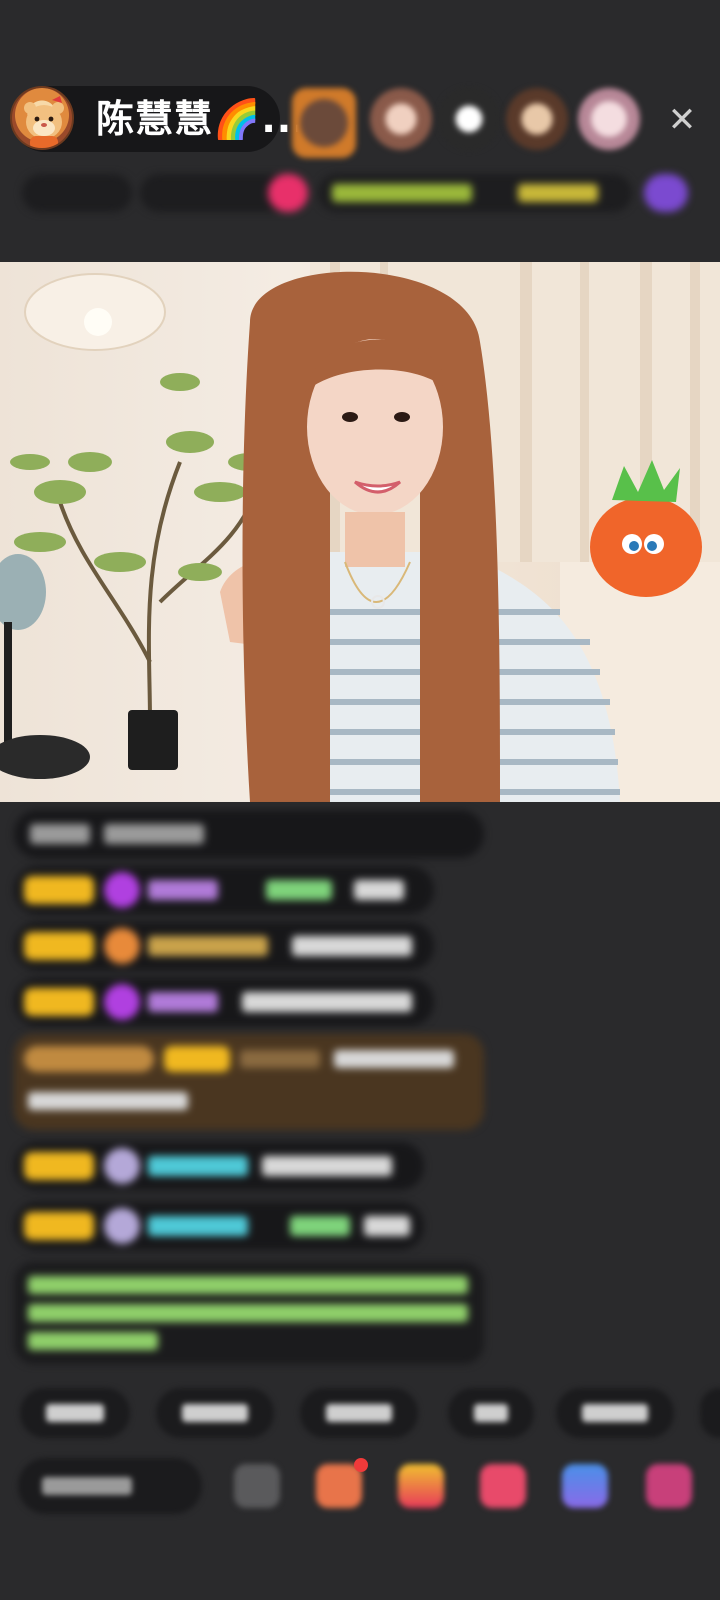 The height and width of the screenshot is (1600, 720). What do you see at coordinates (585, 1486) in the screenshot?
I see `game-icon` at bounding box center [585, 1486].